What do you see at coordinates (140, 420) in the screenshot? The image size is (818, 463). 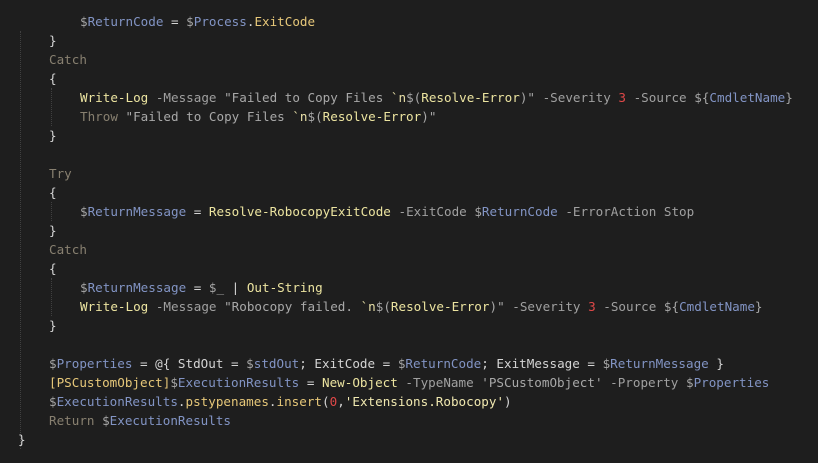 I see `code-line: Return $ExecutionResults` at bounding box center [140, 420].